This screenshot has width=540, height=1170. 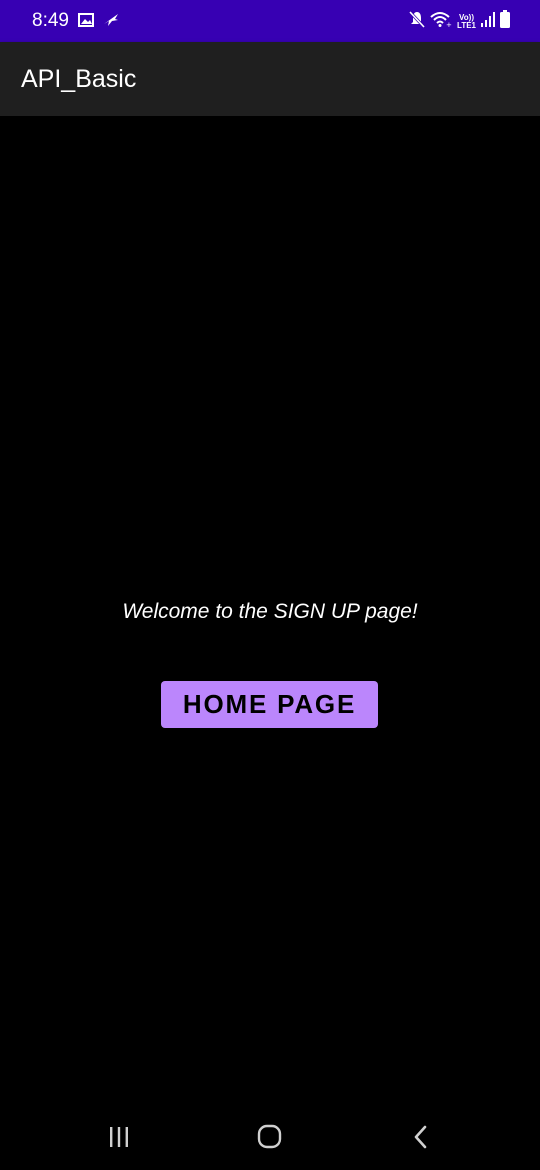 What do you see at coordinates (99, 22) in the screenshot?
I see `status-left-icons` at bounding box center [99, 22].